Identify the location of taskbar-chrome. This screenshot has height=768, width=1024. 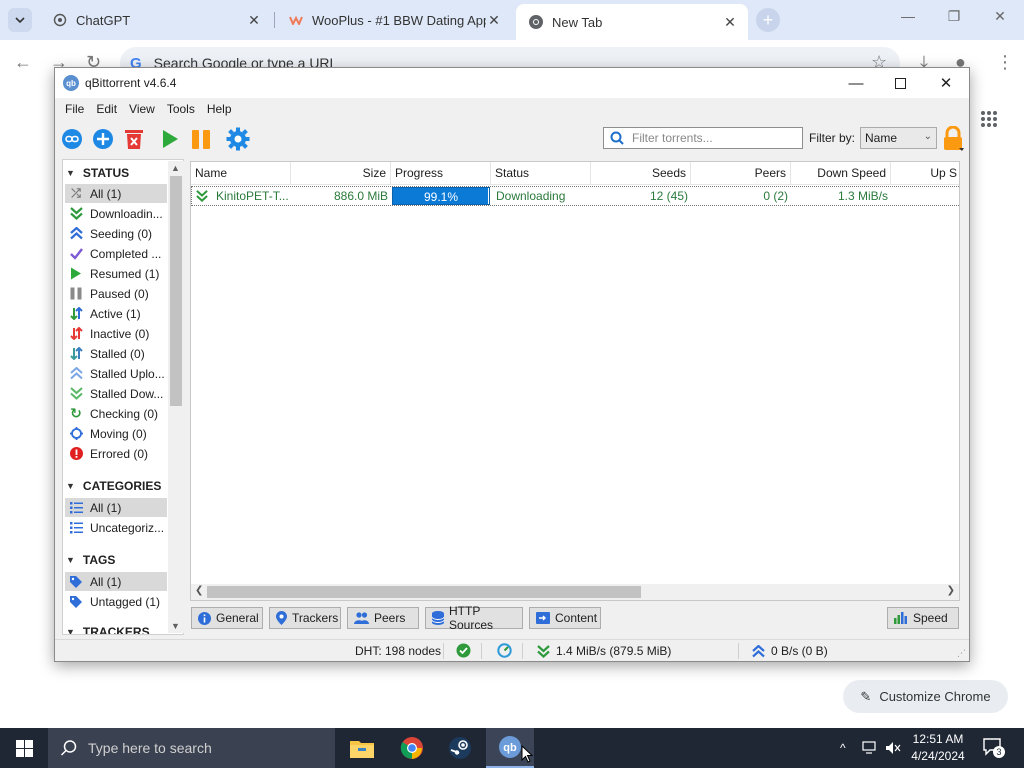
(412, 748).